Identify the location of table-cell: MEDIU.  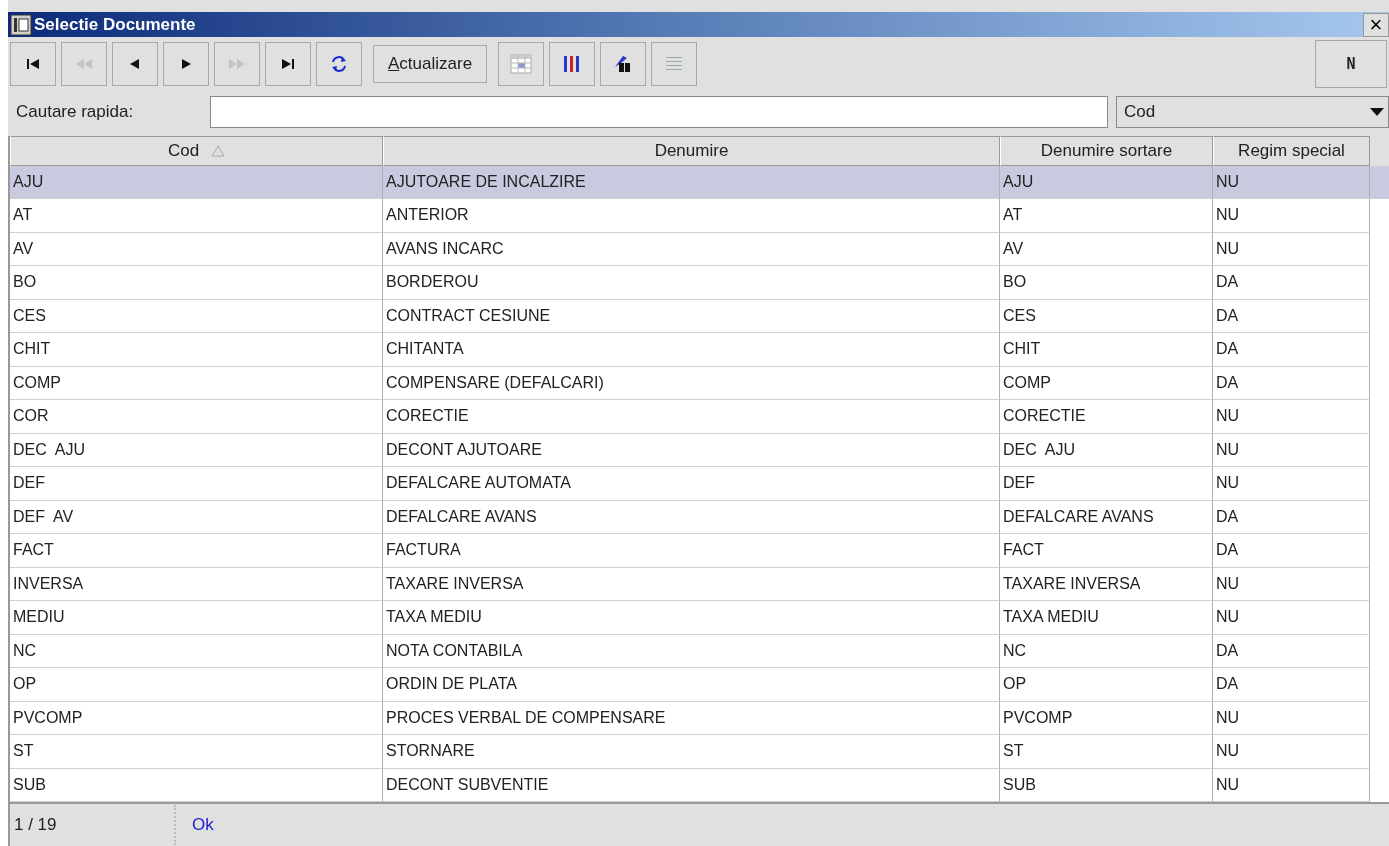
(196, 618).